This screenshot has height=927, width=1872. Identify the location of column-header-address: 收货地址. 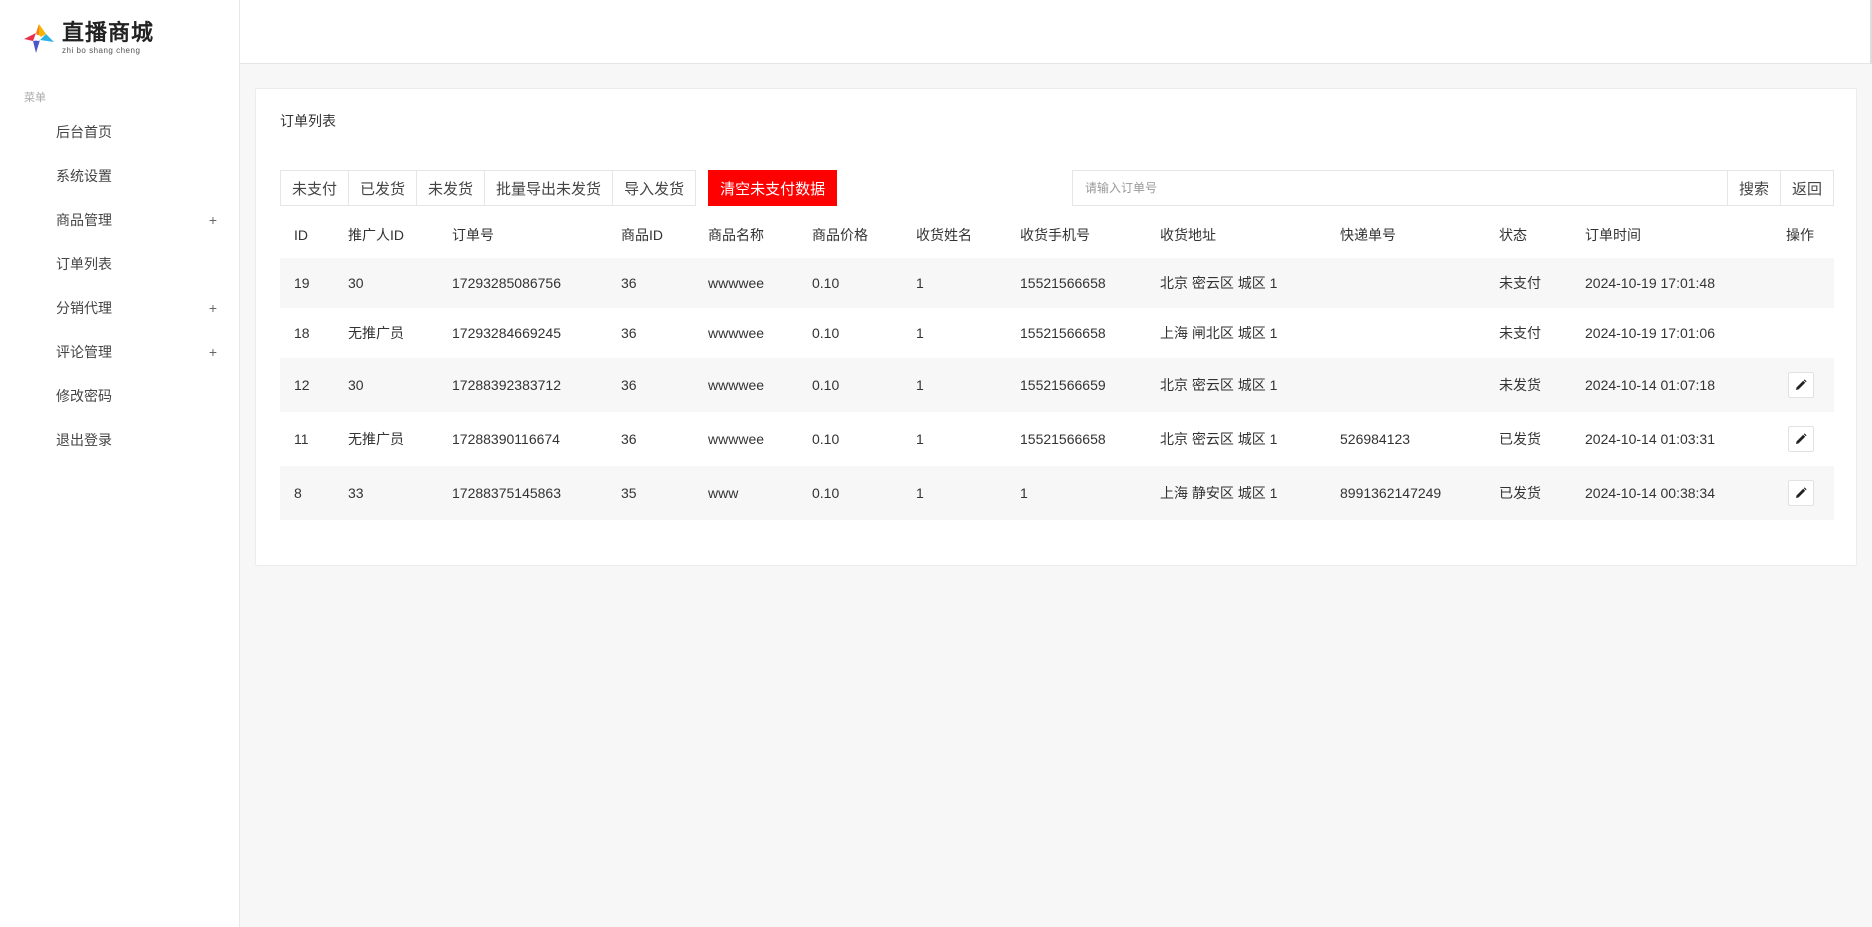
(1188, 235).